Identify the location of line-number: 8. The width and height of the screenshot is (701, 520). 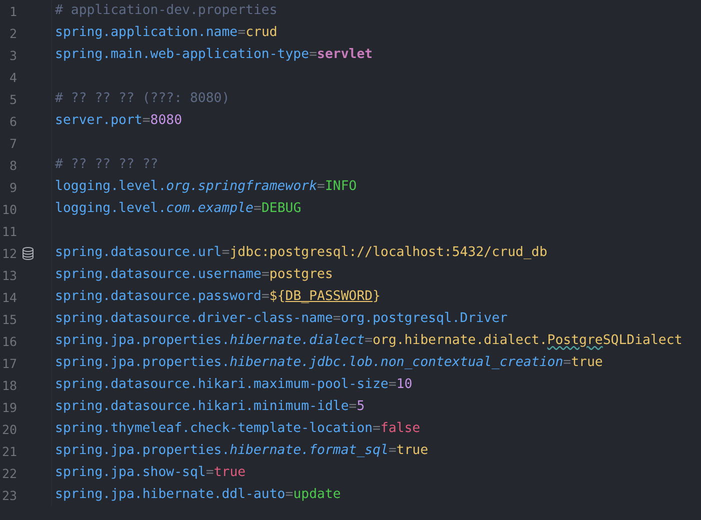
(12, 165).